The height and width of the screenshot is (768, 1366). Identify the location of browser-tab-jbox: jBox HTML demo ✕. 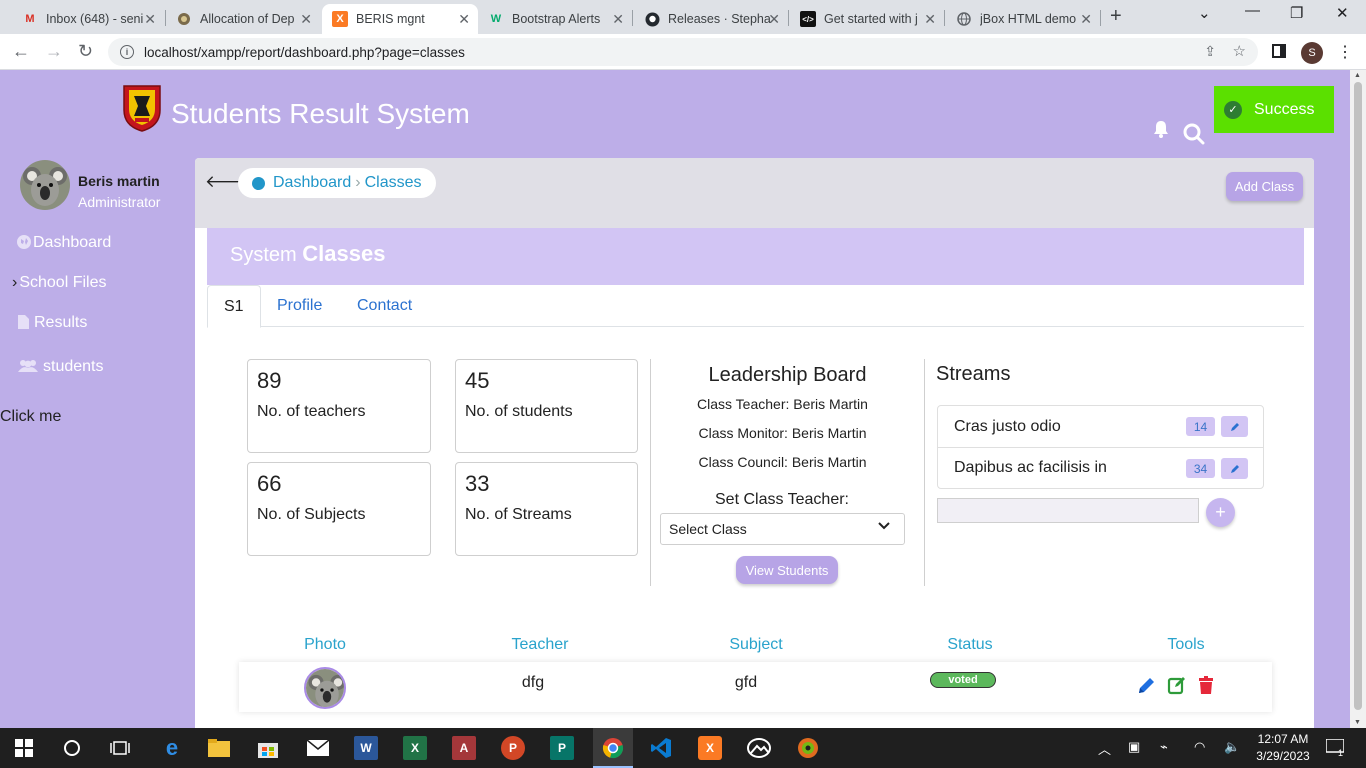
(1023, 19).